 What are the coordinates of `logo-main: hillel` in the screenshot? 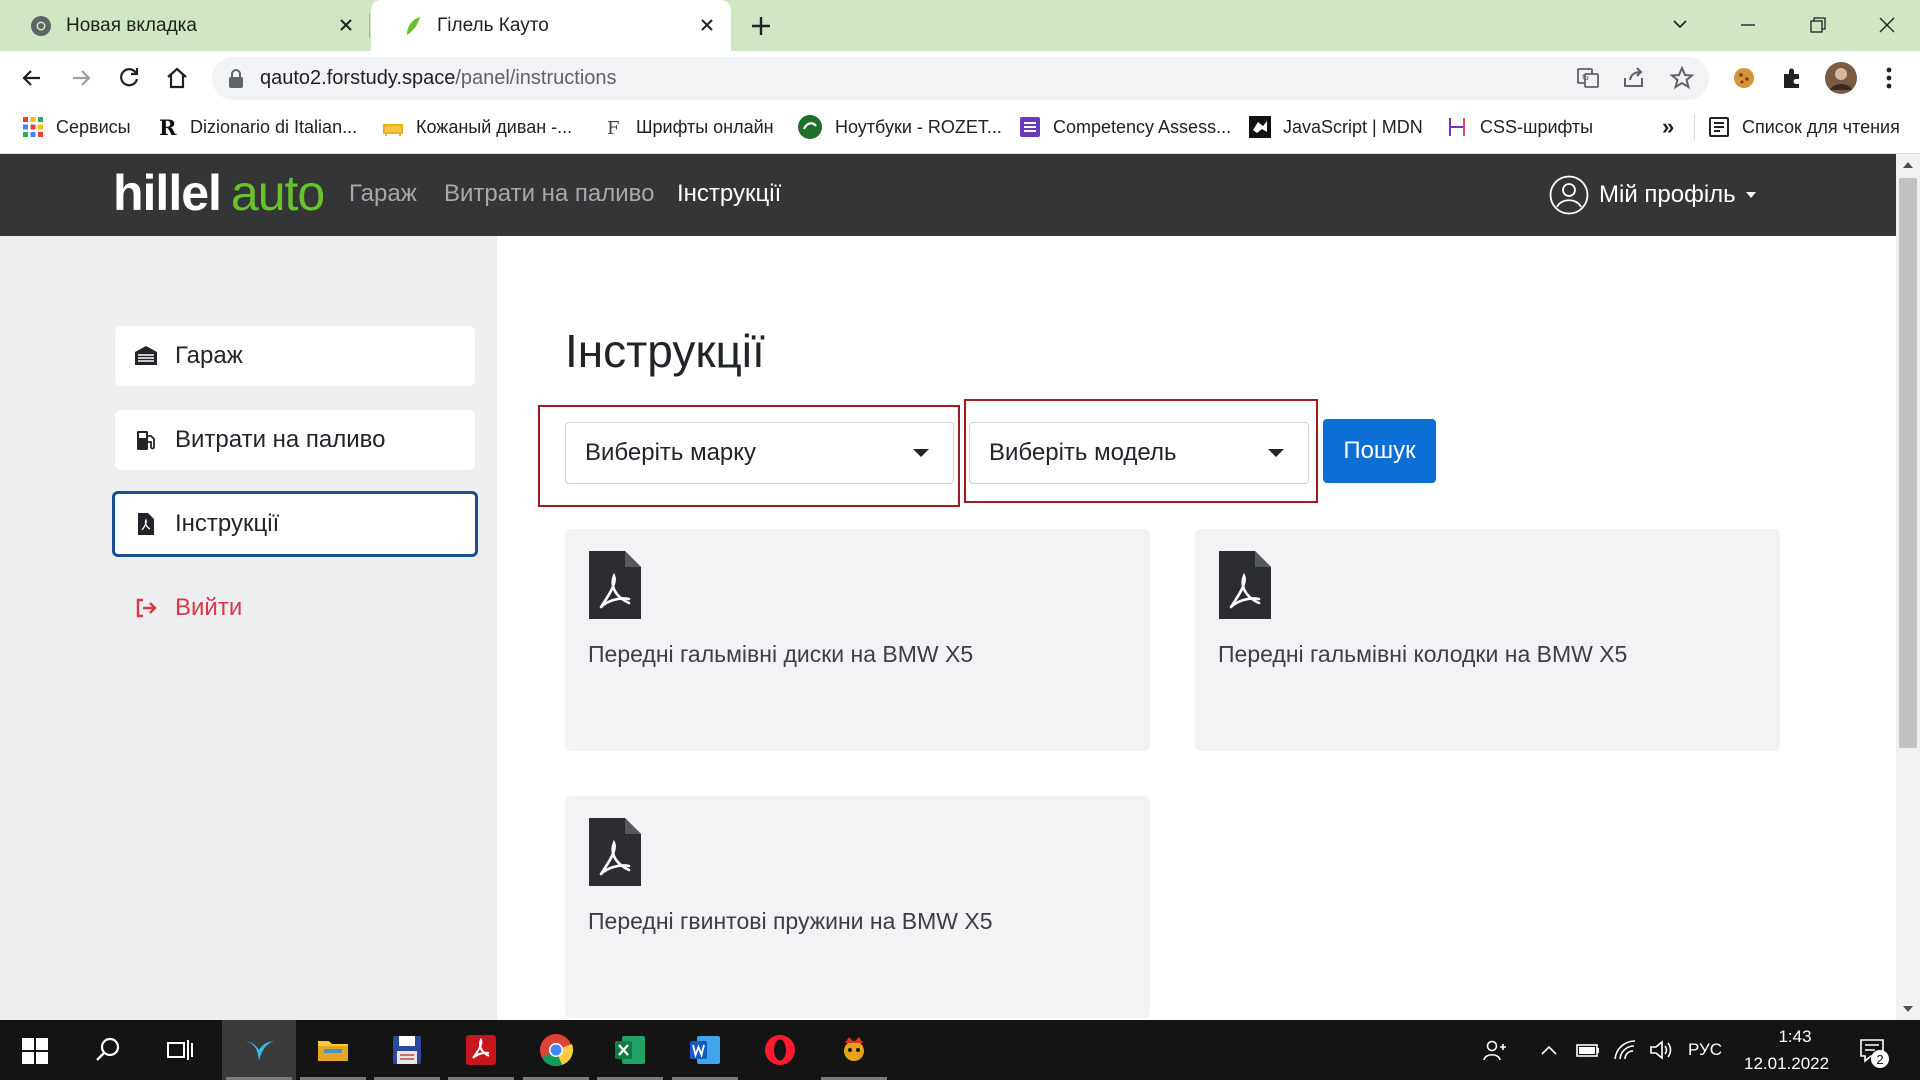 It's located at (167, 193).